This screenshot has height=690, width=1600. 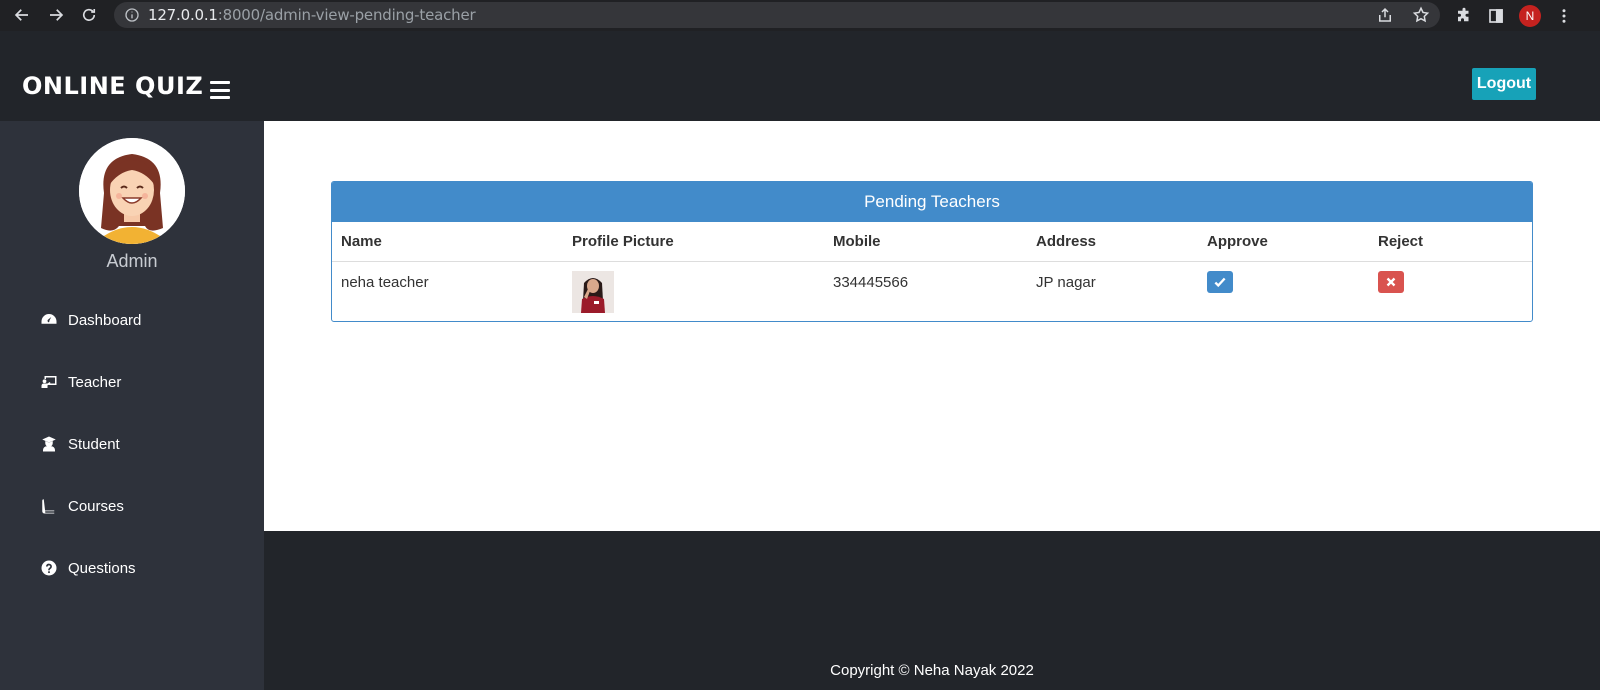 What do you see at coordinates (693, 242) in the screenshot?
I see `column-header-profile-picture: Profile Picture` at bounding box center [693, 242].